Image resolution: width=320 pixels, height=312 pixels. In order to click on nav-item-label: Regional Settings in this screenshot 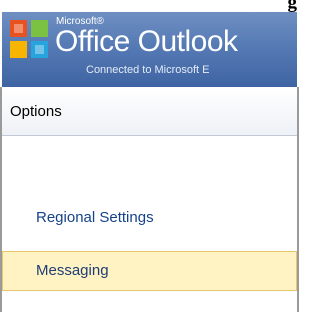, I will do `click(95, 217)`.